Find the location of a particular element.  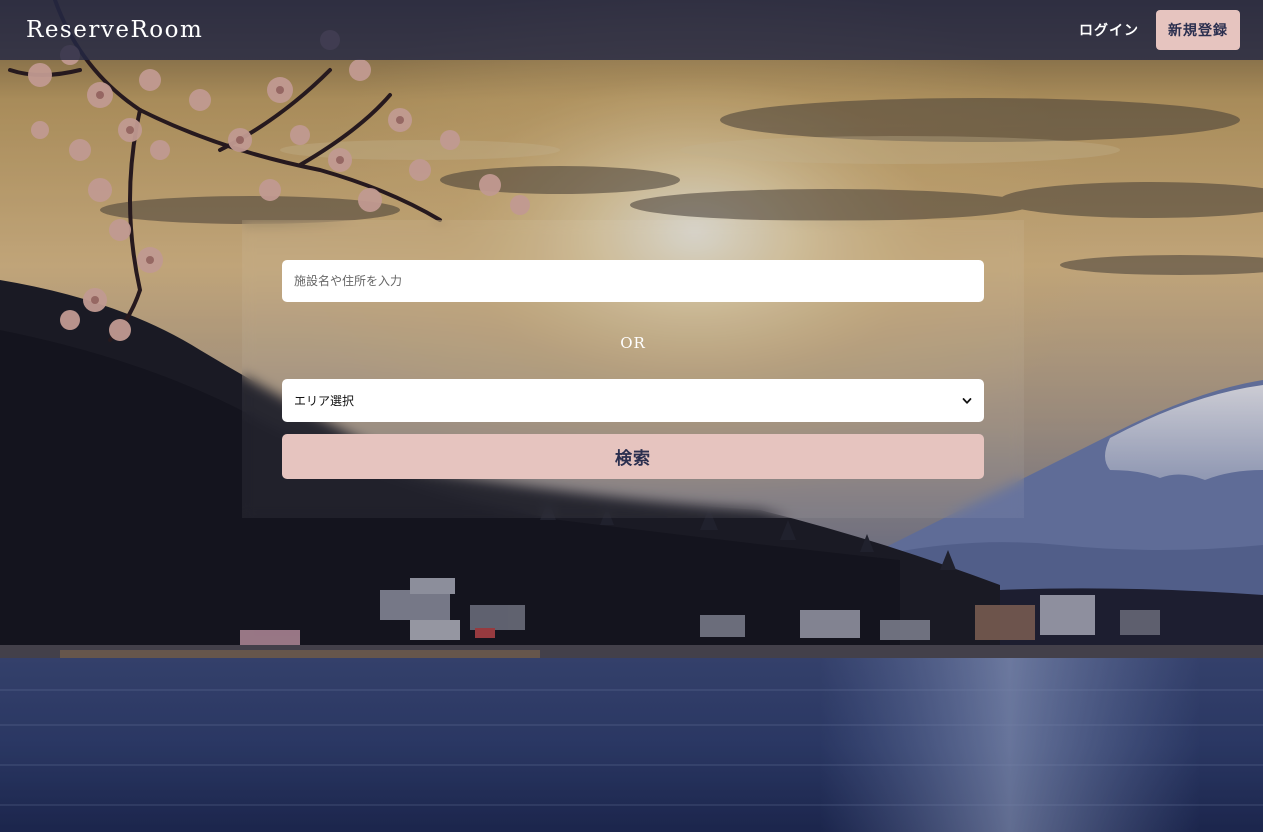

search-submit-button: 検索 is located at coordinates (633, 456).